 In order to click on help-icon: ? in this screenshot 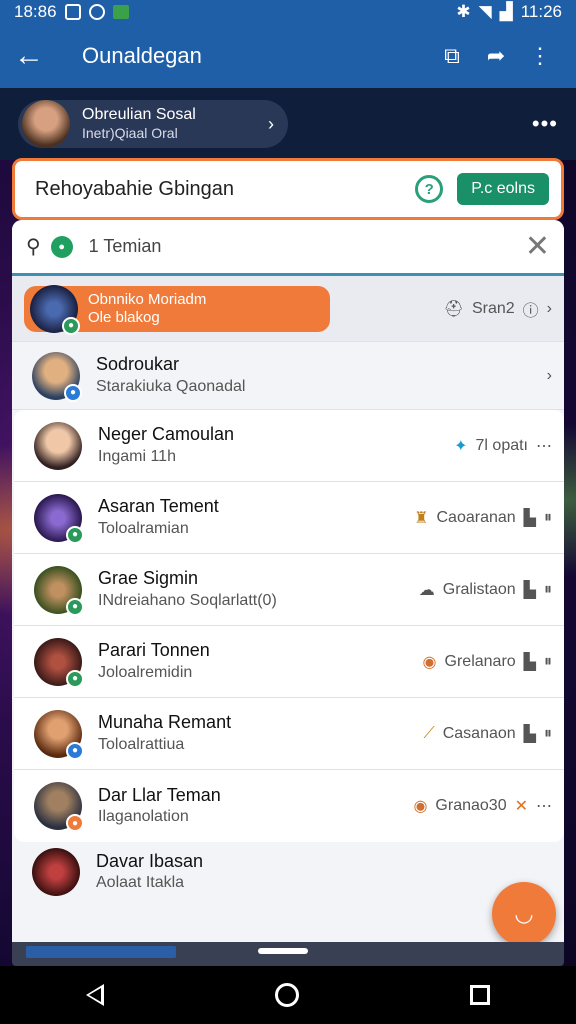, I will do `click(429, 189)`.